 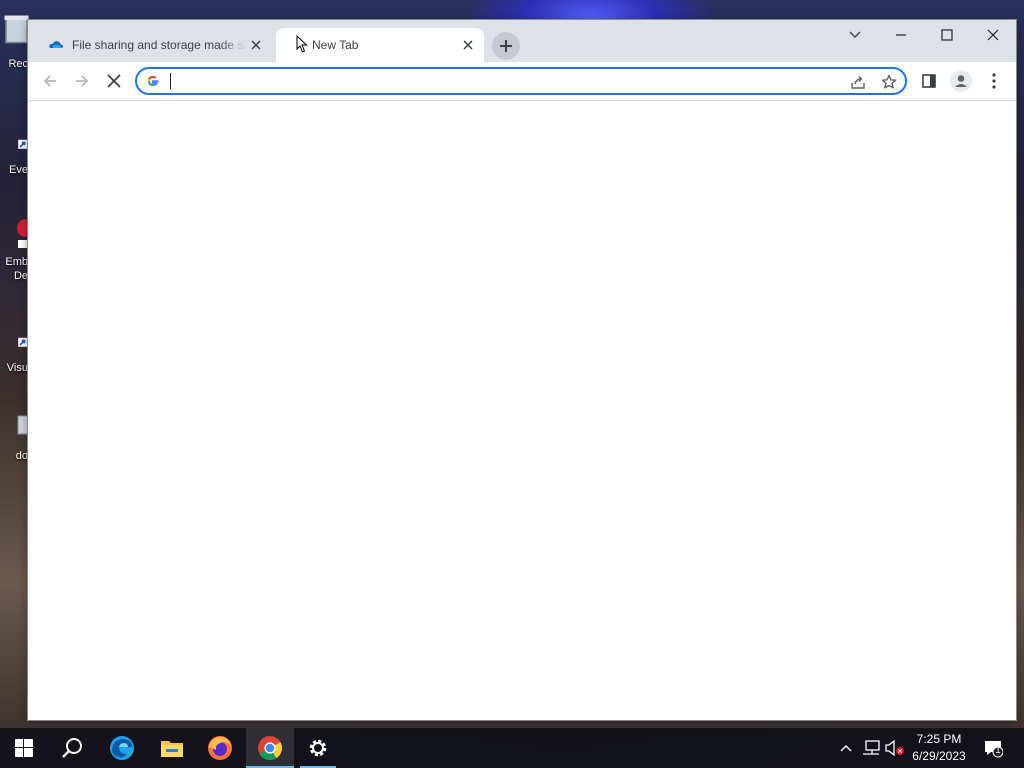 I want to click on clock-time: 7:25 PM, so click(x=939, y=739).